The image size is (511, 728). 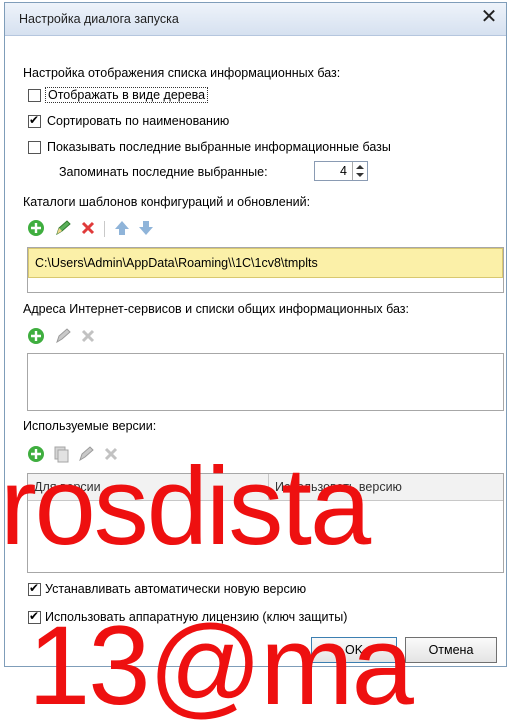 I want to click on cancel-button: Отмена, so click(x=451, y=650).